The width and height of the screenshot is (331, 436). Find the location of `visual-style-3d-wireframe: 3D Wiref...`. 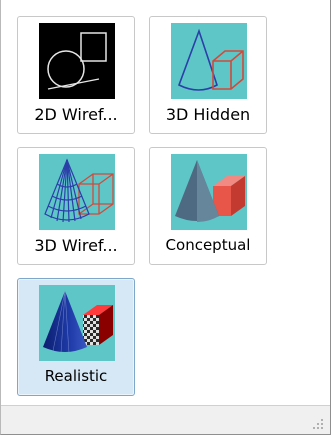

visual-style-3d-wireframe: 3D Wiref... is located at coordinates (76, 206).